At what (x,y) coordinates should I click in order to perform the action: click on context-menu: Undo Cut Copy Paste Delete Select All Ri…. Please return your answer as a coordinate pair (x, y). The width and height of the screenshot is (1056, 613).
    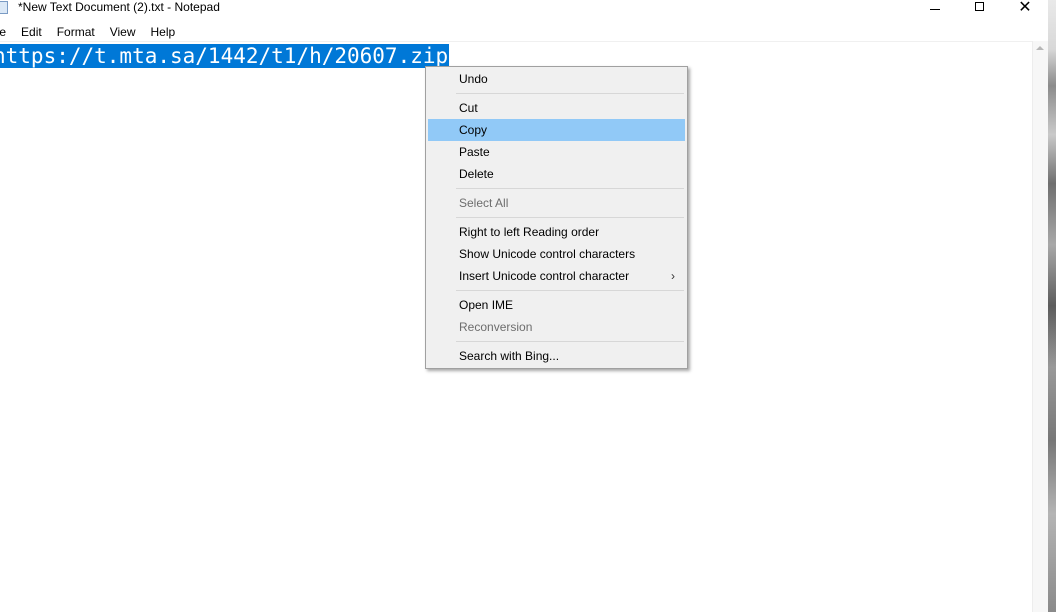
    Looking at the image, I should click on (556, 217).